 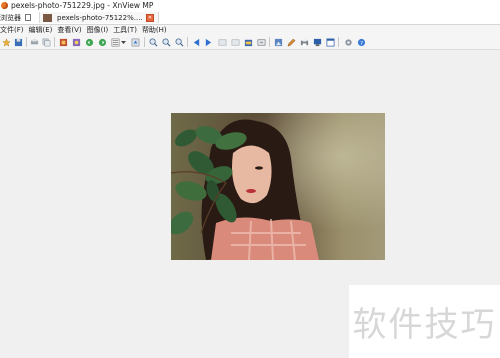 I want to click on monitor-icon, so click(x=317, y=42).